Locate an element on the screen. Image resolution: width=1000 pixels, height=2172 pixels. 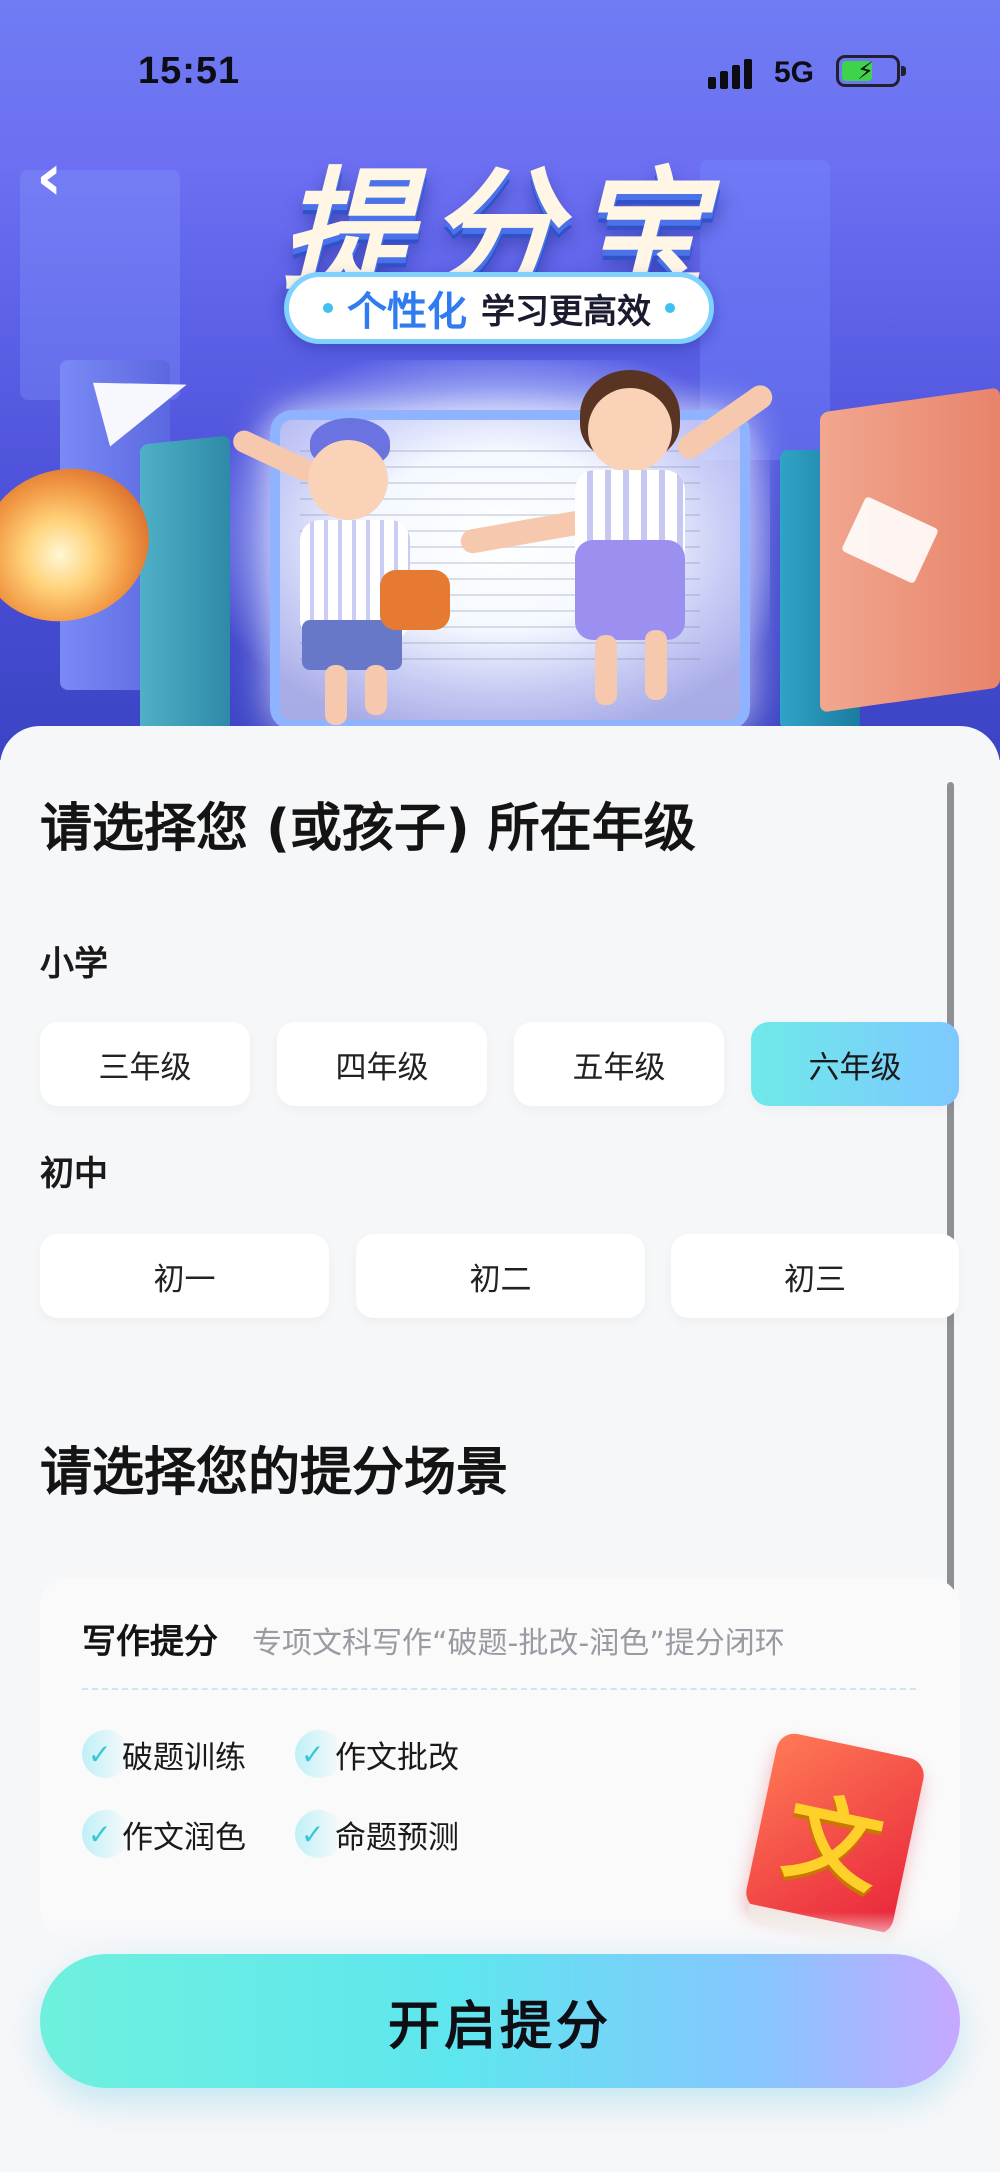
scene-tag-label: 作文润色 is located at coordinates (184, 1837).